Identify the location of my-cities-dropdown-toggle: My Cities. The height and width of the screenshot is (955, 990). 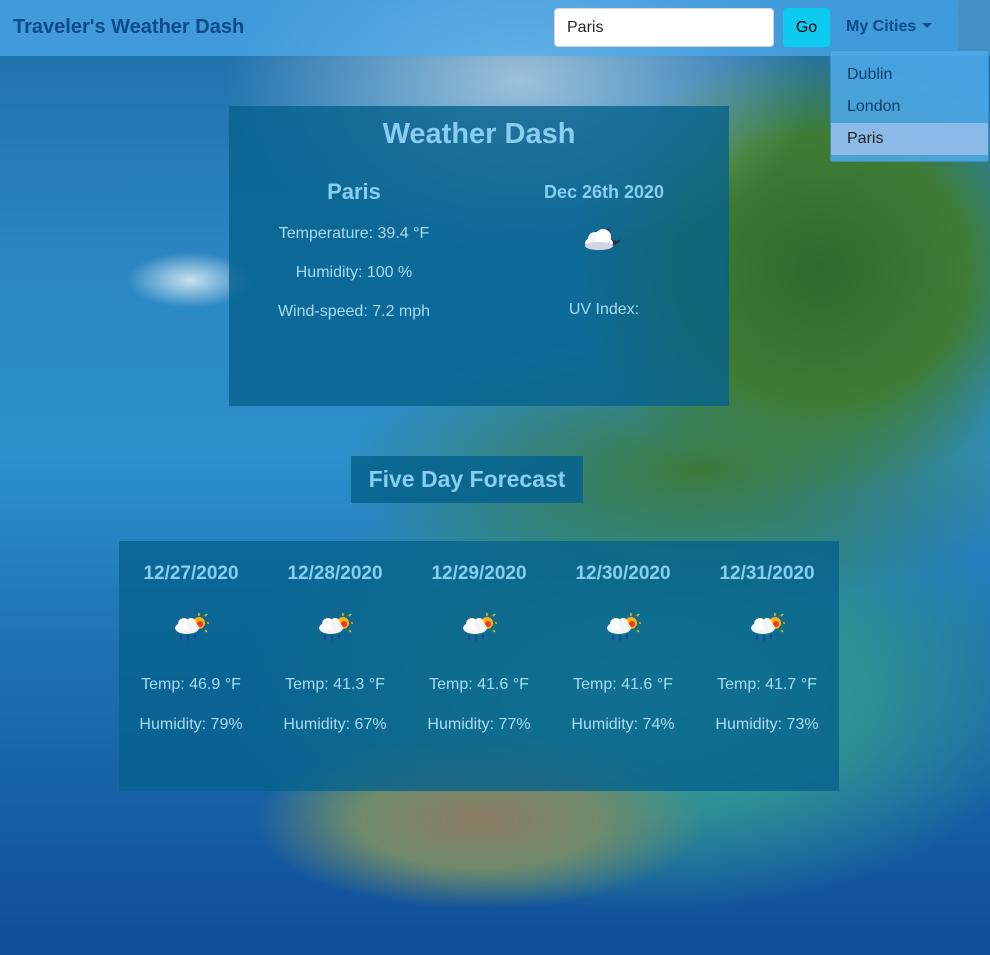
(889, 27).